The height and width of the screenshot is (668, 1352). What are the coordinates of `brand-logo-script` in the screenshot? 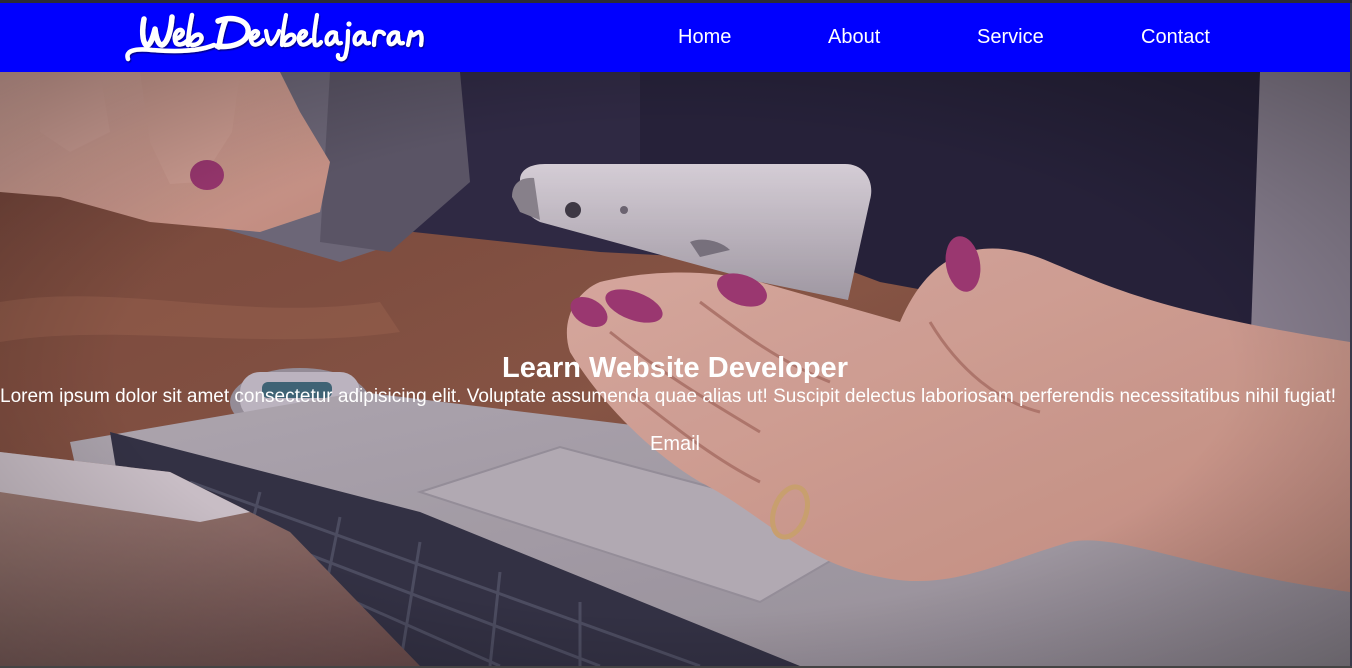 It's located at (274, 37).